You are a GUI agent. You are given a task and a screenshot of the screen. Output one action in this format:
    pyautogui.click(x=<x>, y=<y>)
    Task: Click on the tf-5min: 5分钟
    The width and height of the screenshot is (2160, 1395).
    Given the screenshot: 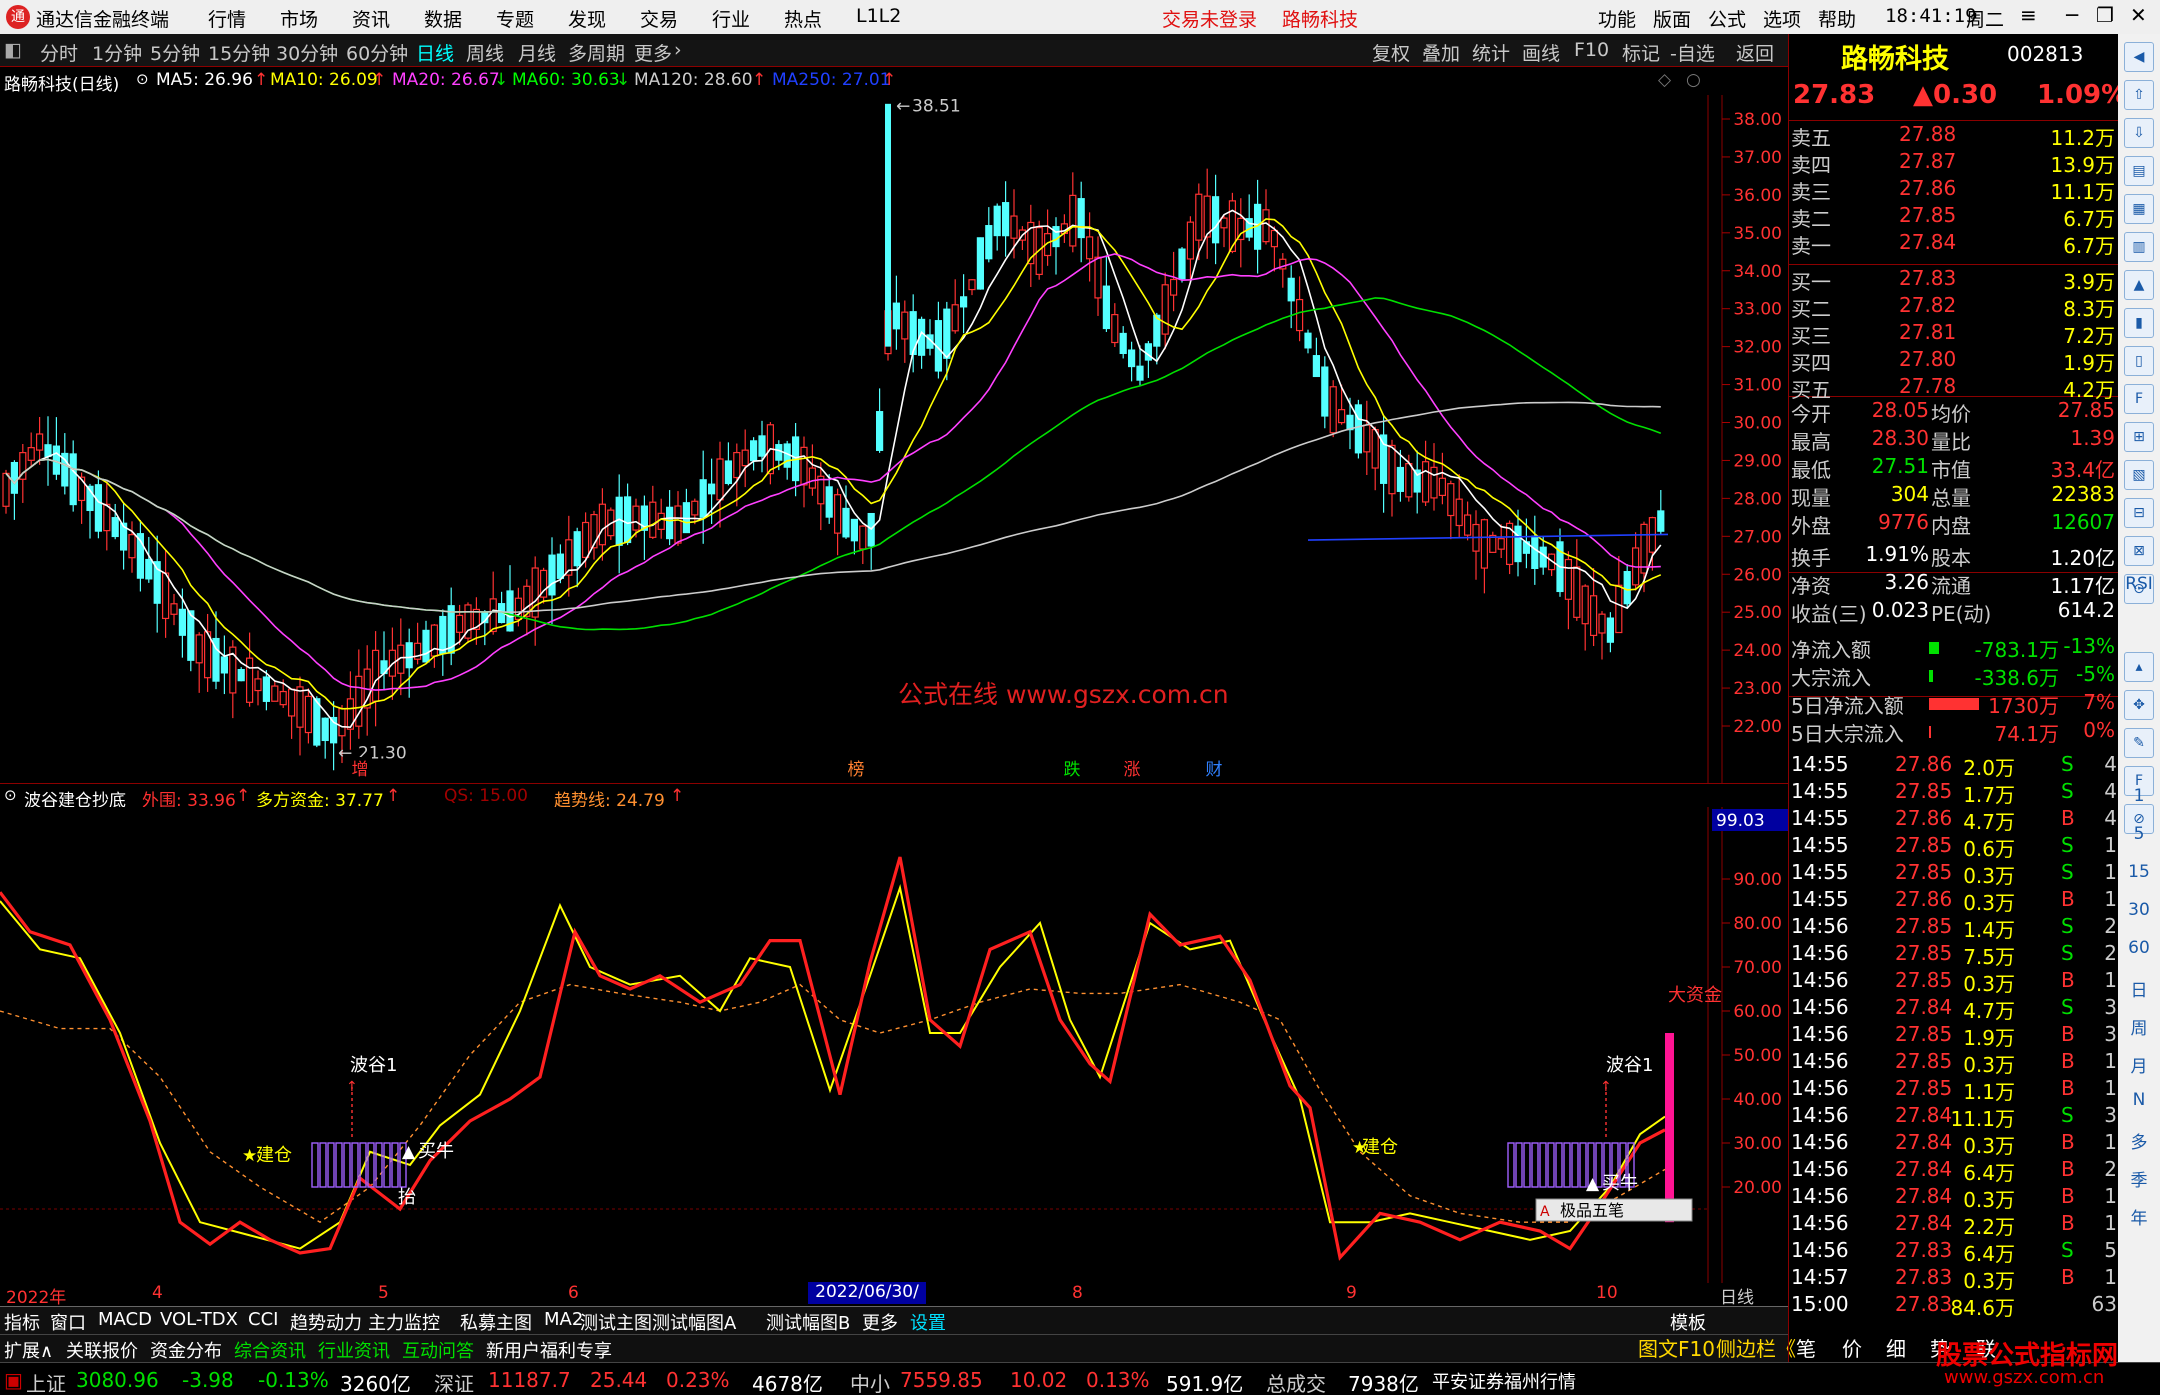 What is the action you would take?
    pyautogui.click(x=175, y=52)
    